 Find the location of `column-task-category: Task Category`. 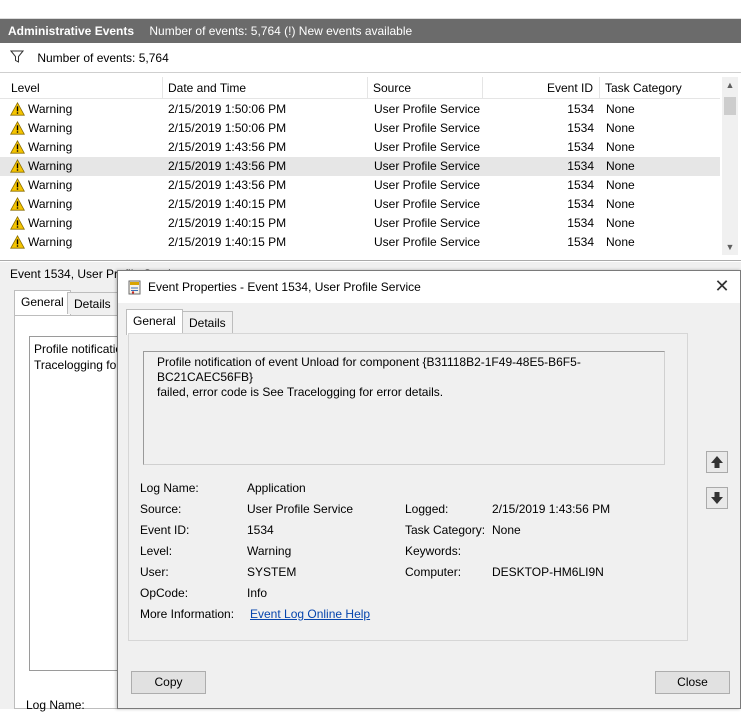

column-task-category: Task Category is located at coordinates (660, 88).